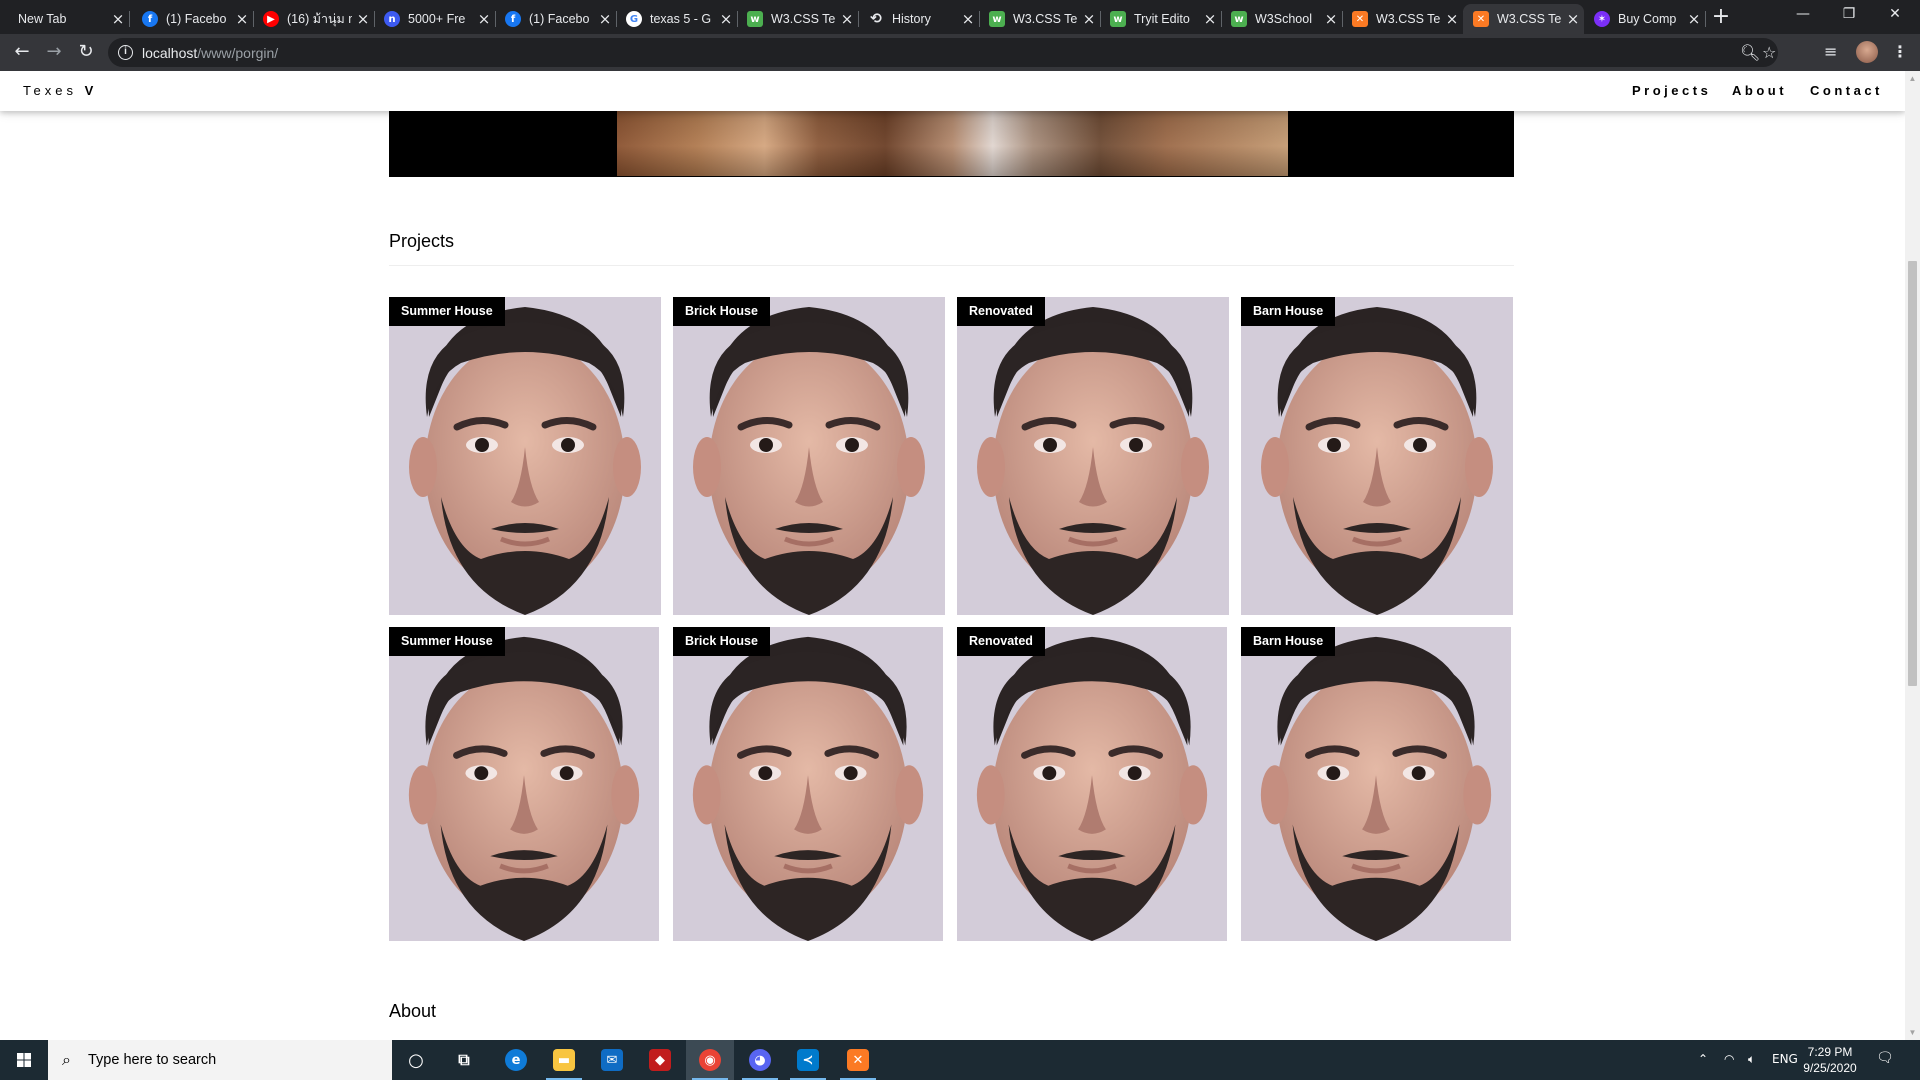 This screenshot has height=1085, width=1920. I want to click on browser-tab: w Tryit Edito ×, so click(1161, 19).